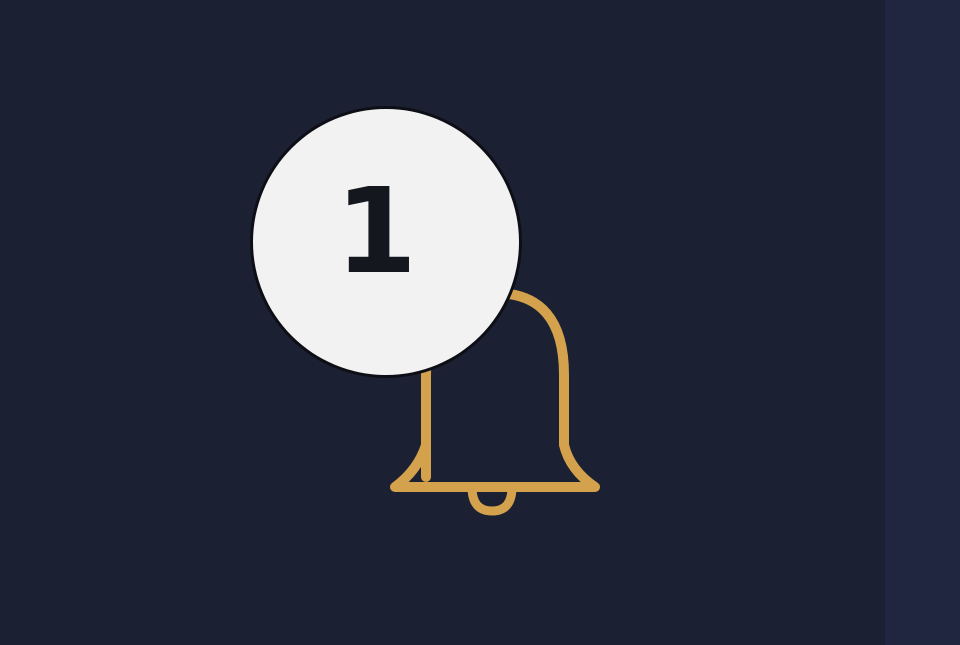 This screenshot has width=960, height=645. Describe the element at coordinates (922, 322) in the screenshot. I see `panel-divider` at that location.